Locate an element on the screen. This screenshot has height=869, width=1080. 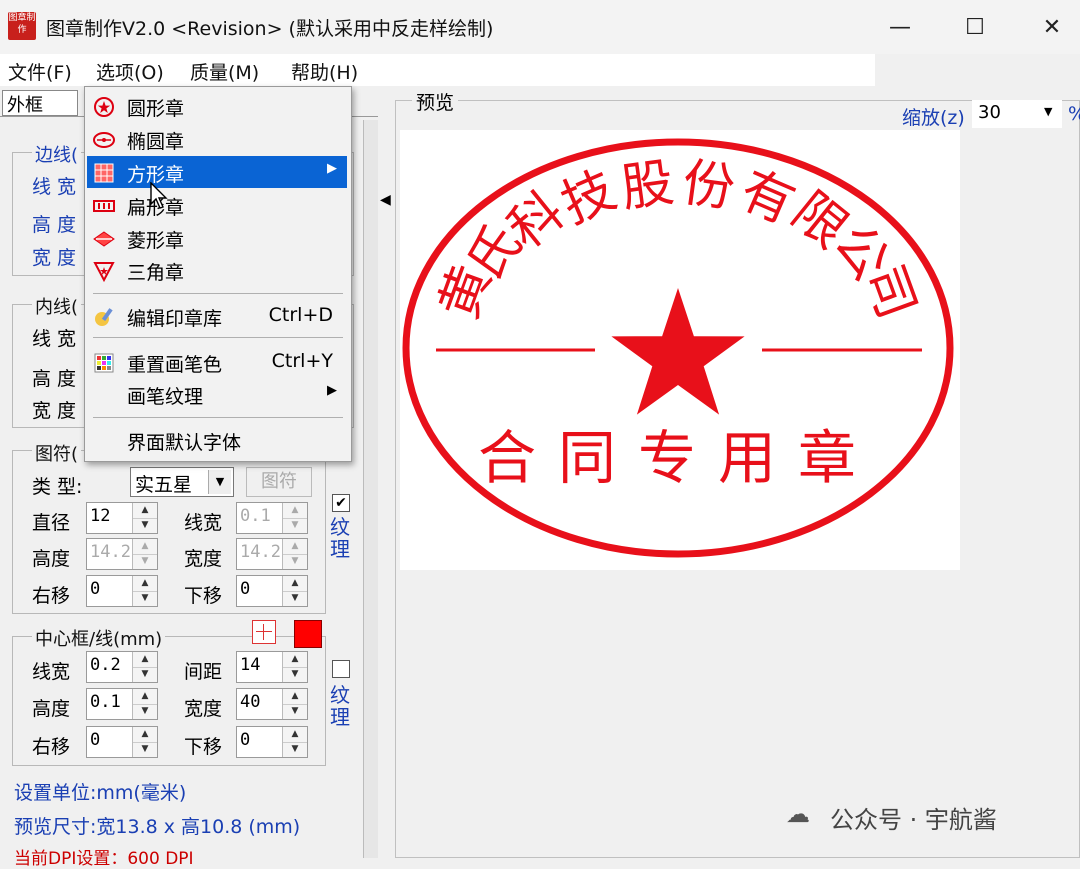
menu-options: 选项(O) is located at coordinates (130, 71).